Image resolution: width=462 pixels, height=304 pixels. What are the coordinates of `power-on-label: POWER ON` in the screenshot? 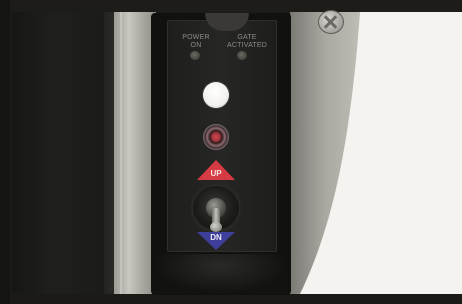 It's located at (196, 42).